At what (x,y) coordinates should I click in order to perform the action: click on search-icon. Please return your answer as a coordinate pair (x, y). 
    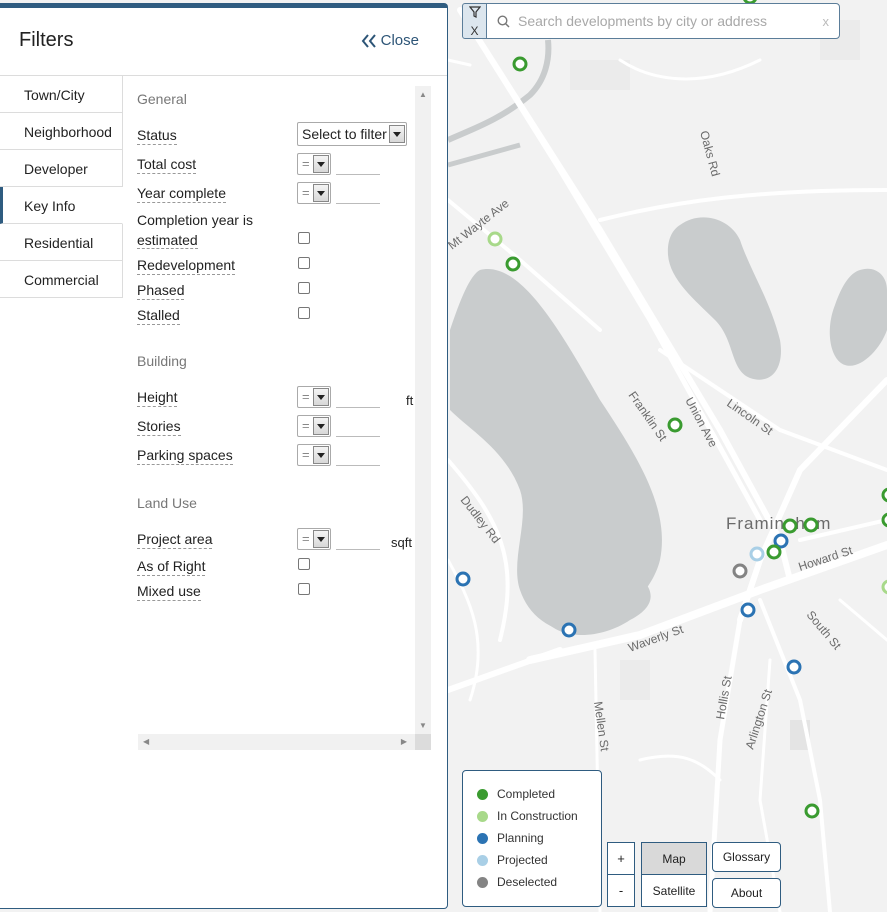
    Looking at the image, I should click on (503, 21).